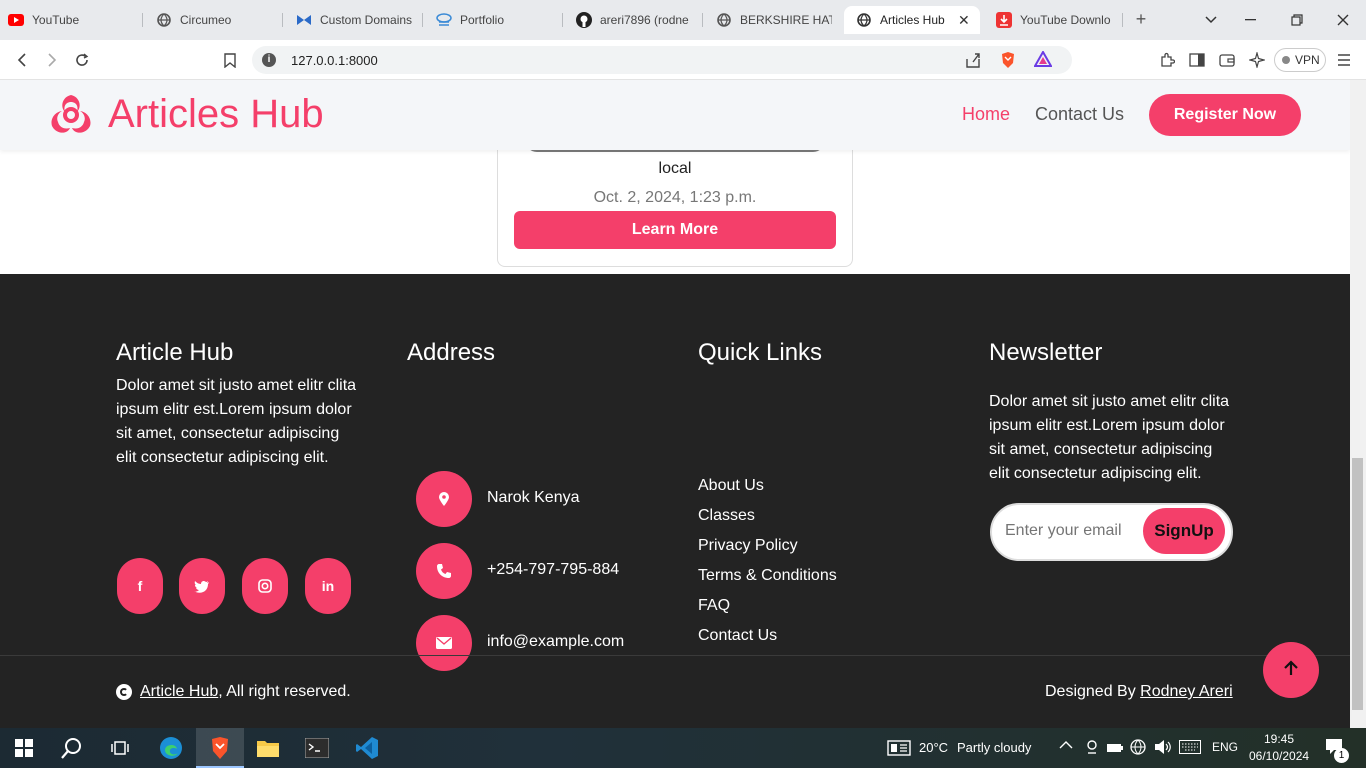 Image resolution: width=1366 pixels, height=768 pixels. Describe the element at coordinates (1101, 449) in the screenshot. I see `text-line: sit amet, consectetur adipiscing` at that location.